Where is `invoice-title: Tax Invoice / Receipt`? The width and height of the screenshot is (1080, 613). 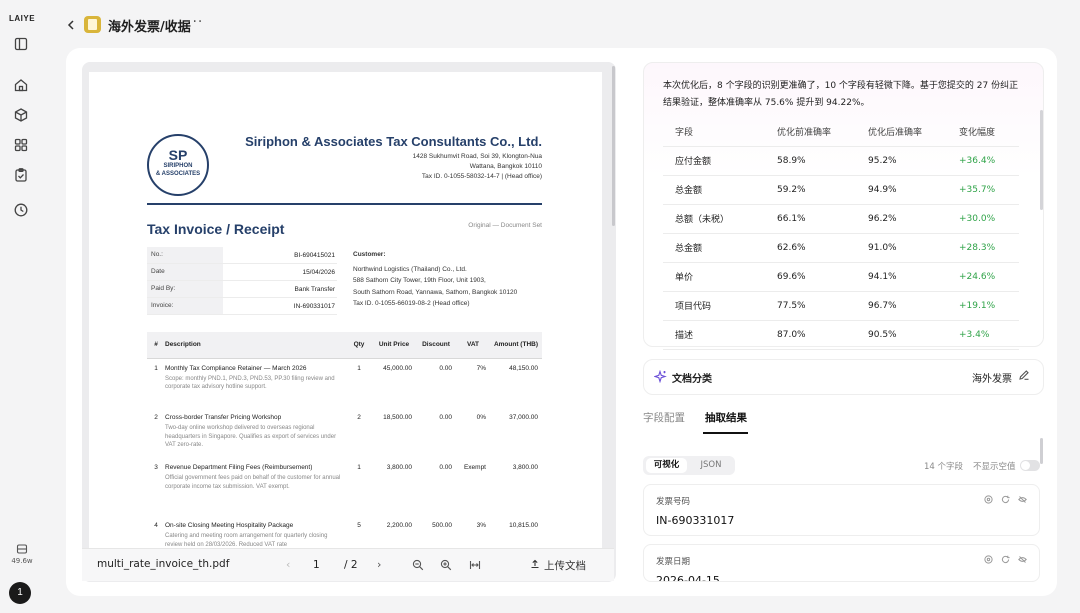 invoice-title: Tax Invoice / Receipt is located at coordinates (216, 229).